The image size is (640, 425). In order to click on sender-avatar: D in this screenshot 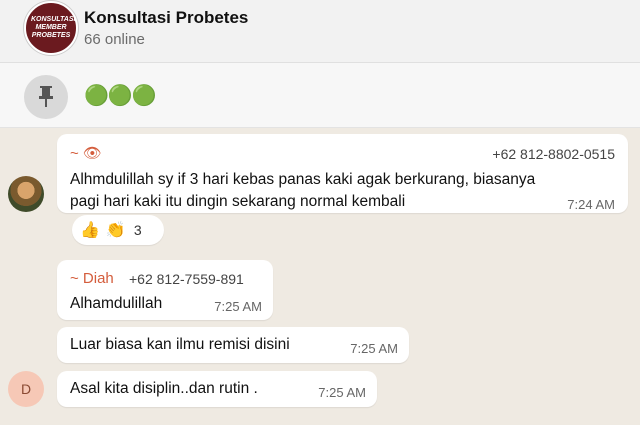, I will do `click(26, 389)`.